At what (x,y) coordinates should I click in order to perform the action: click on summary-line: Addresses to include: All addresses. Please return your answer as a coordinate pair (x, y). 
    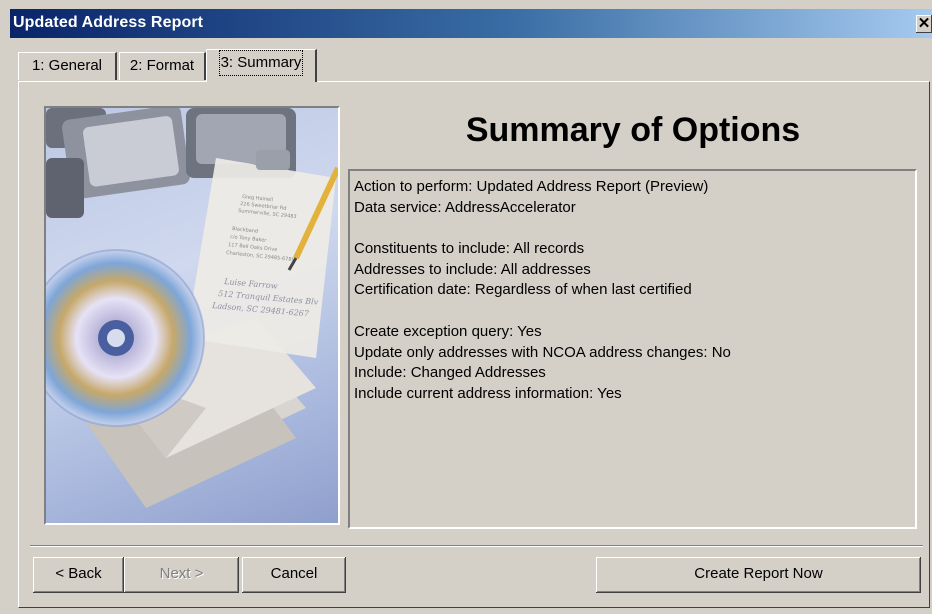
    Looking at the image, I should click on (472, 269).